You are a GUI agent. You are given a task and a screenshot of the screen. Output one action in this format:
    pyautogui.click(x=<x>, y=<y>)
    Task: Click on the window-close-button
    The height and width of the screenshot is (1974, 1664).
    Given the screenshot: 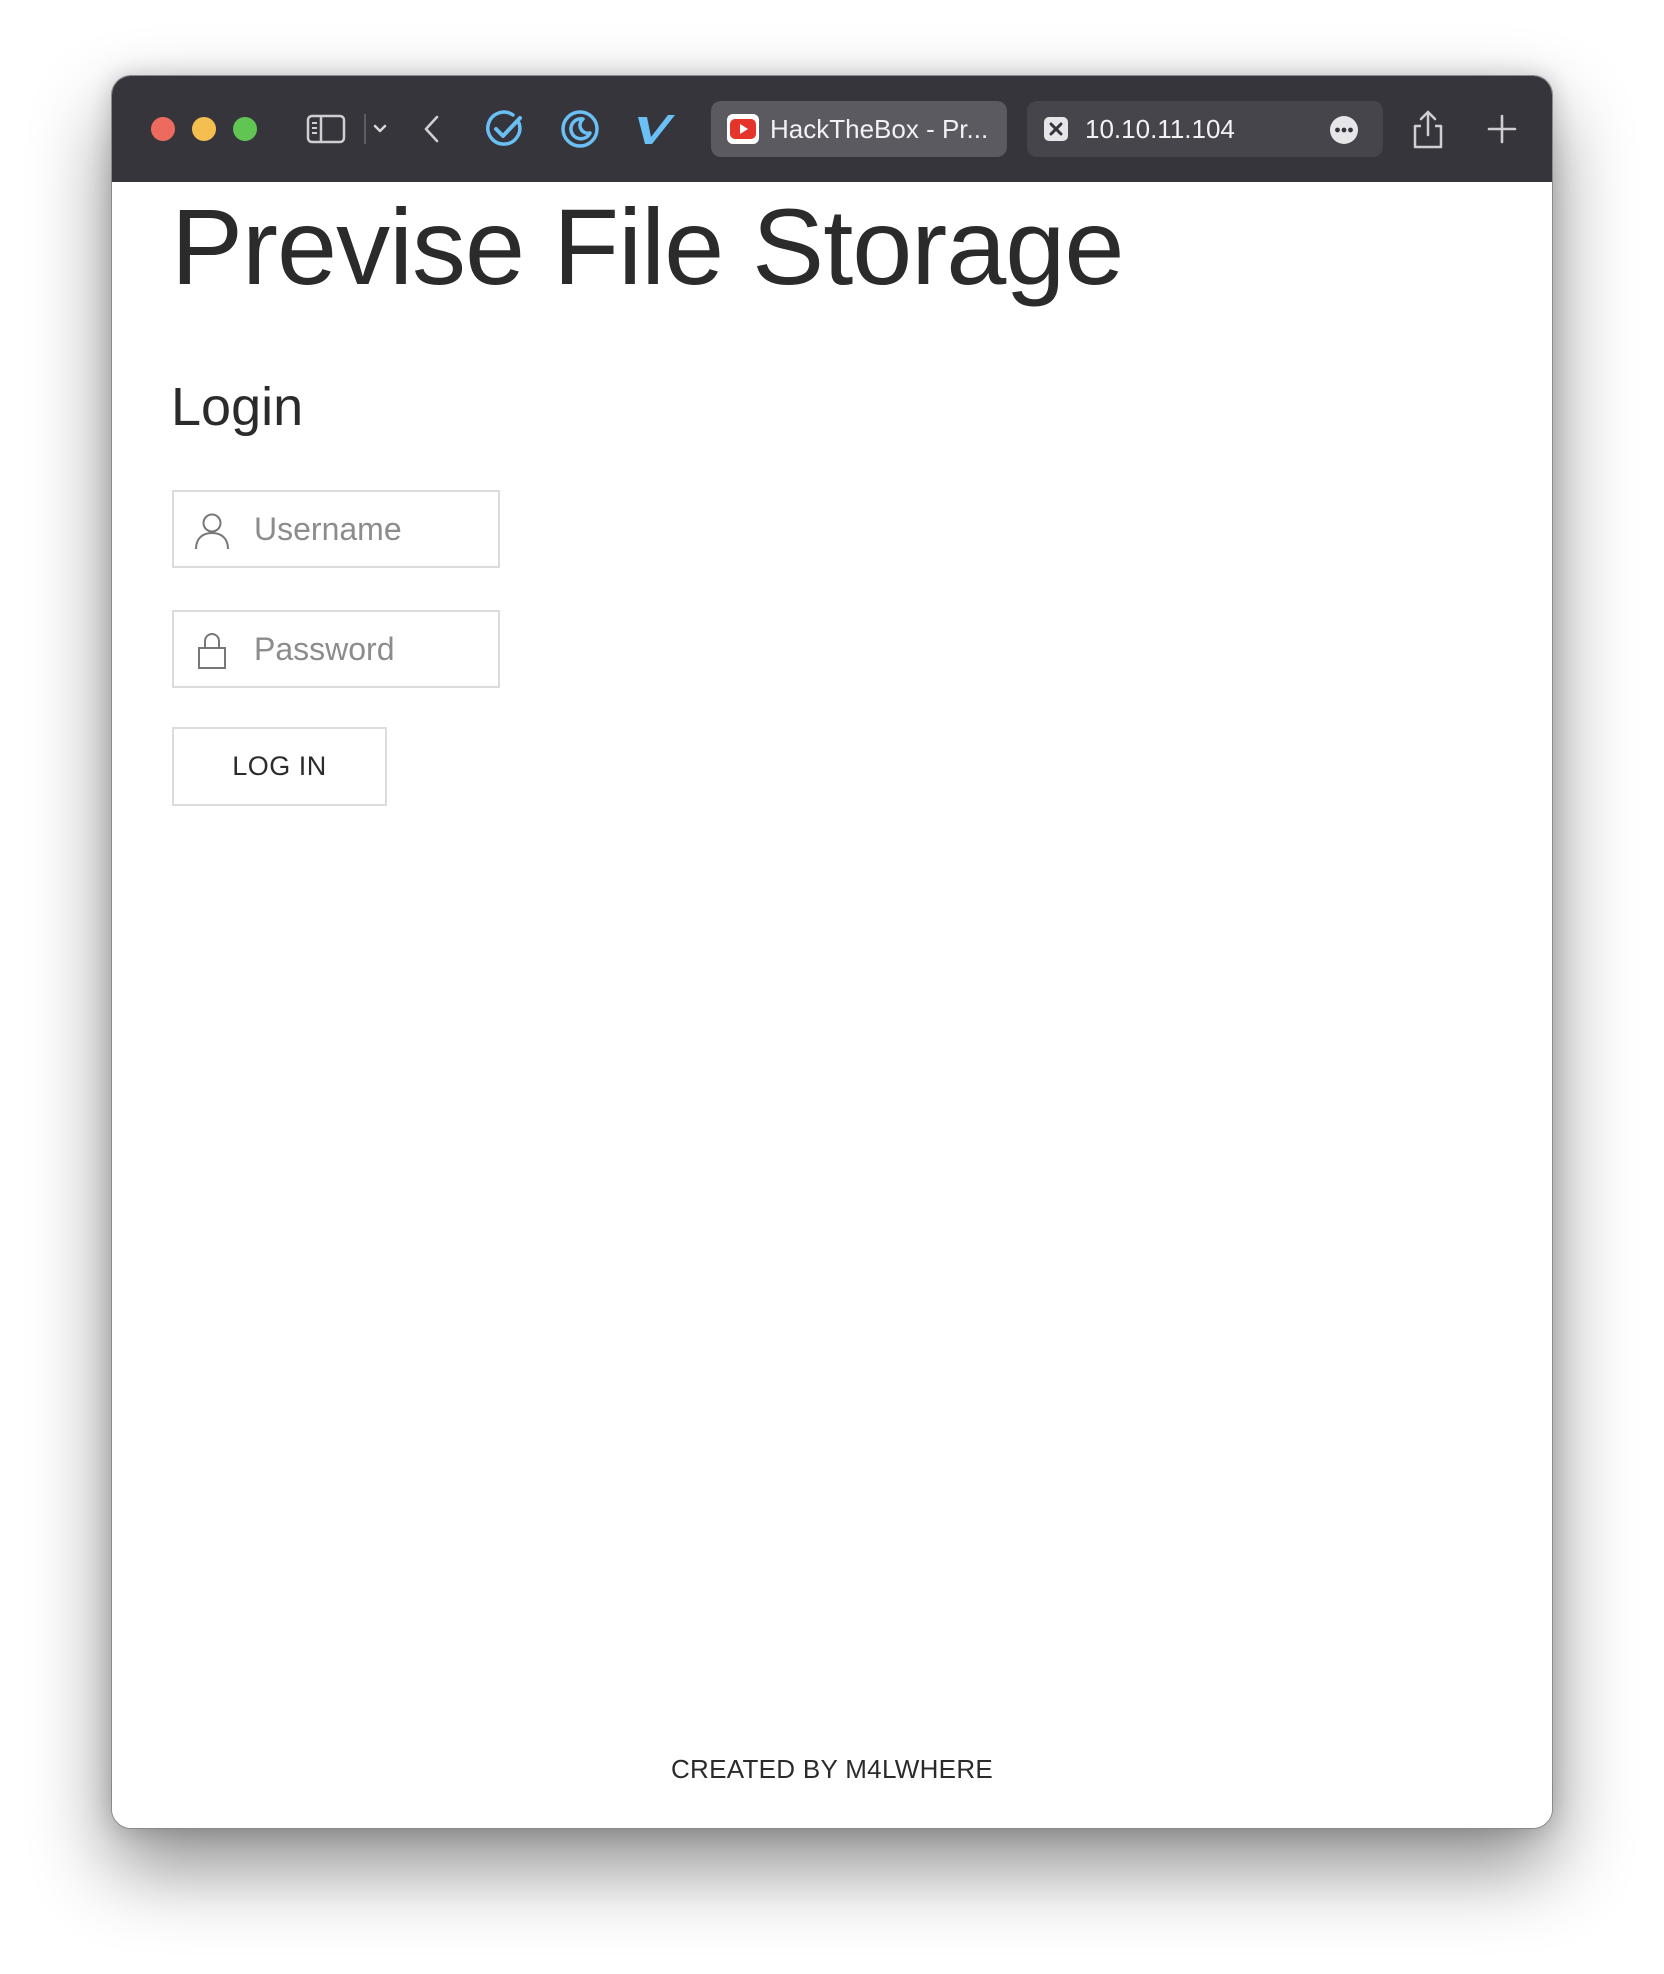 What is the action you would take?
    pyautogui.click(x=163, y=129)
    